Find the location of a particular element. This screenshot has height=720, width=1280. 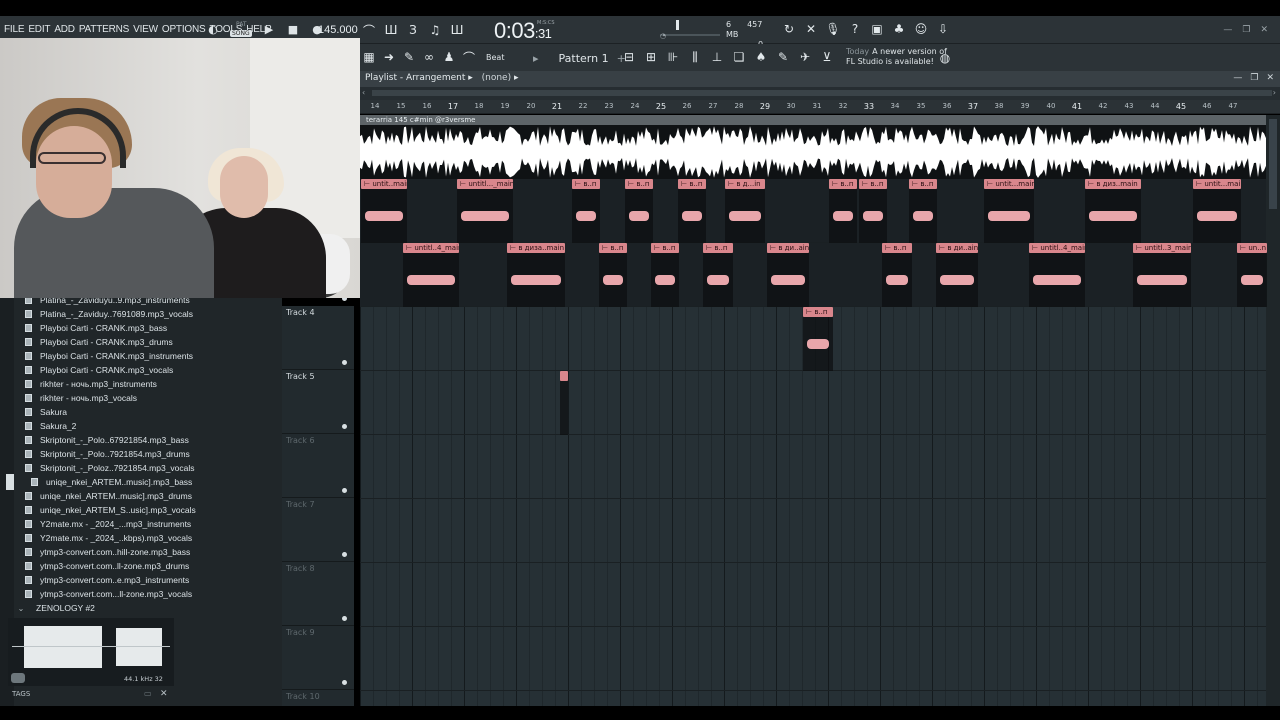

scroll-left-icon: ‹ is located at coordinates (363, 92).